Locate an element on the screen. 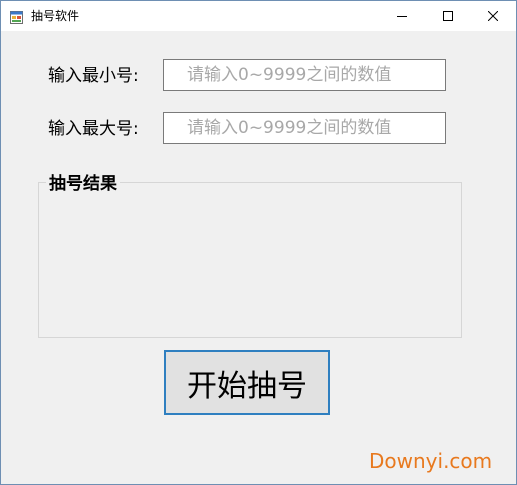 This screenshot has width=517, height=485. maximize-icon is located at coordinates (448, 16).